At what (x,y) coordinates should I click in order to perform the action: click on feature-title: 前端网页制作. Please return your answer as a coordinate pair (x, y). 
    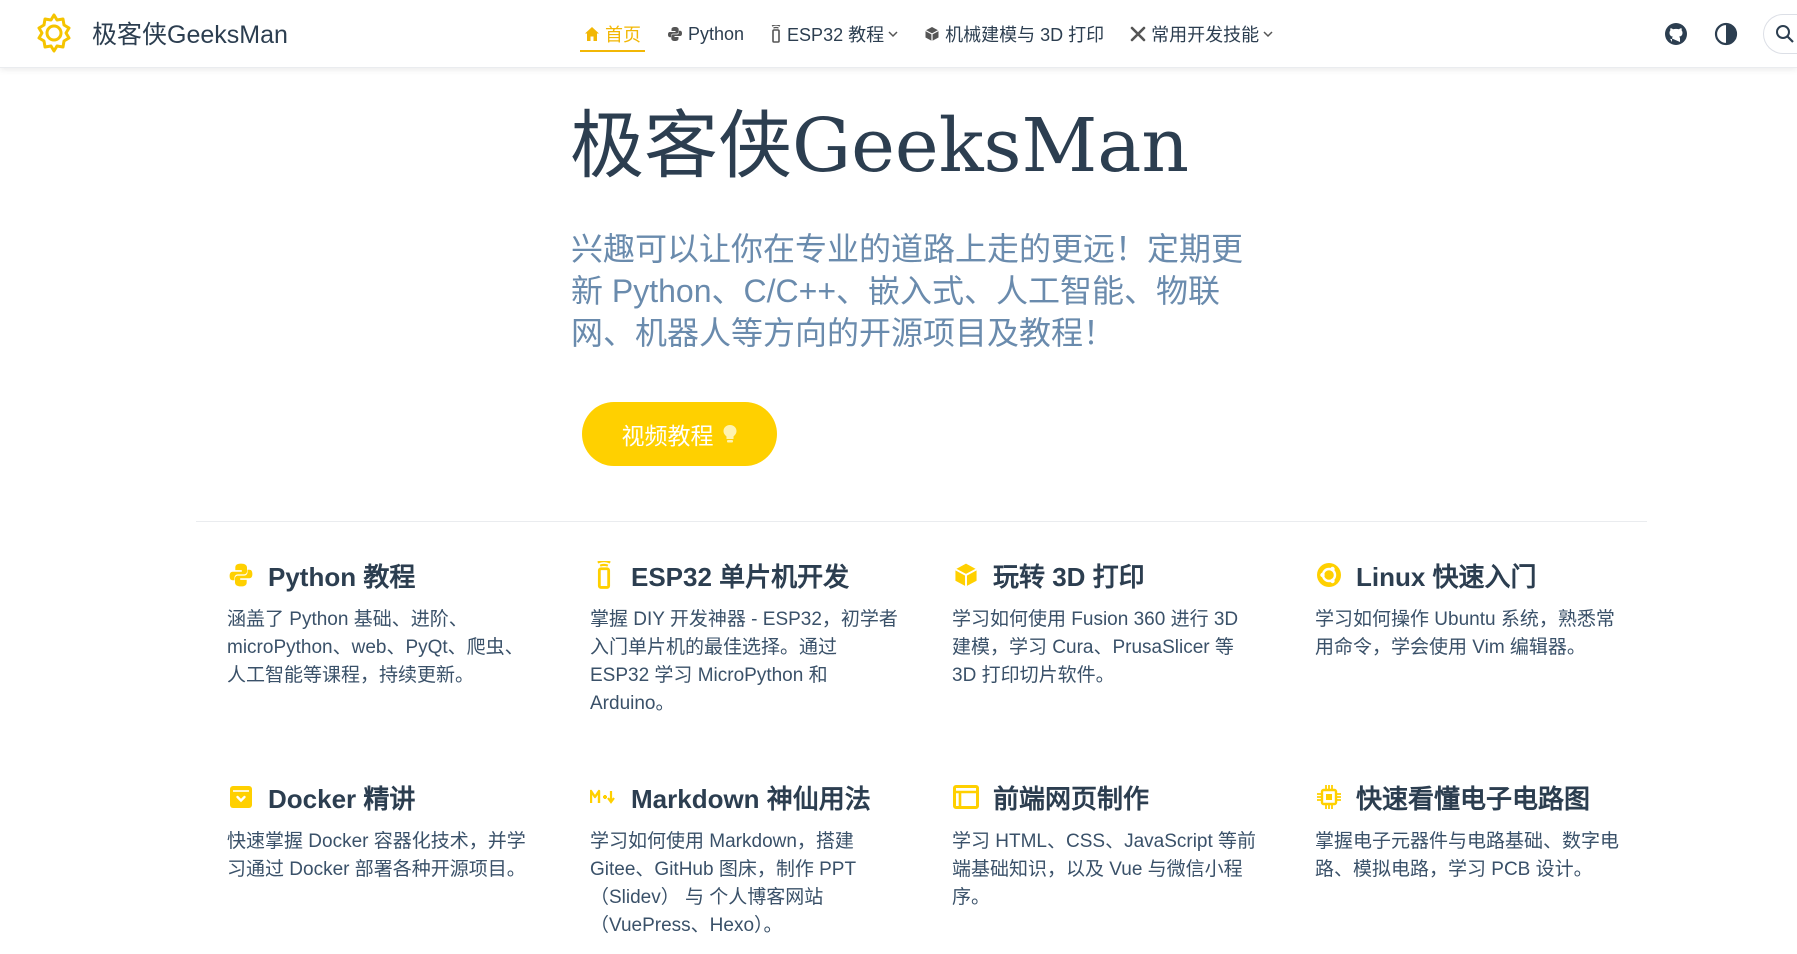
    Looking at the image, I should click on (1071, 798).